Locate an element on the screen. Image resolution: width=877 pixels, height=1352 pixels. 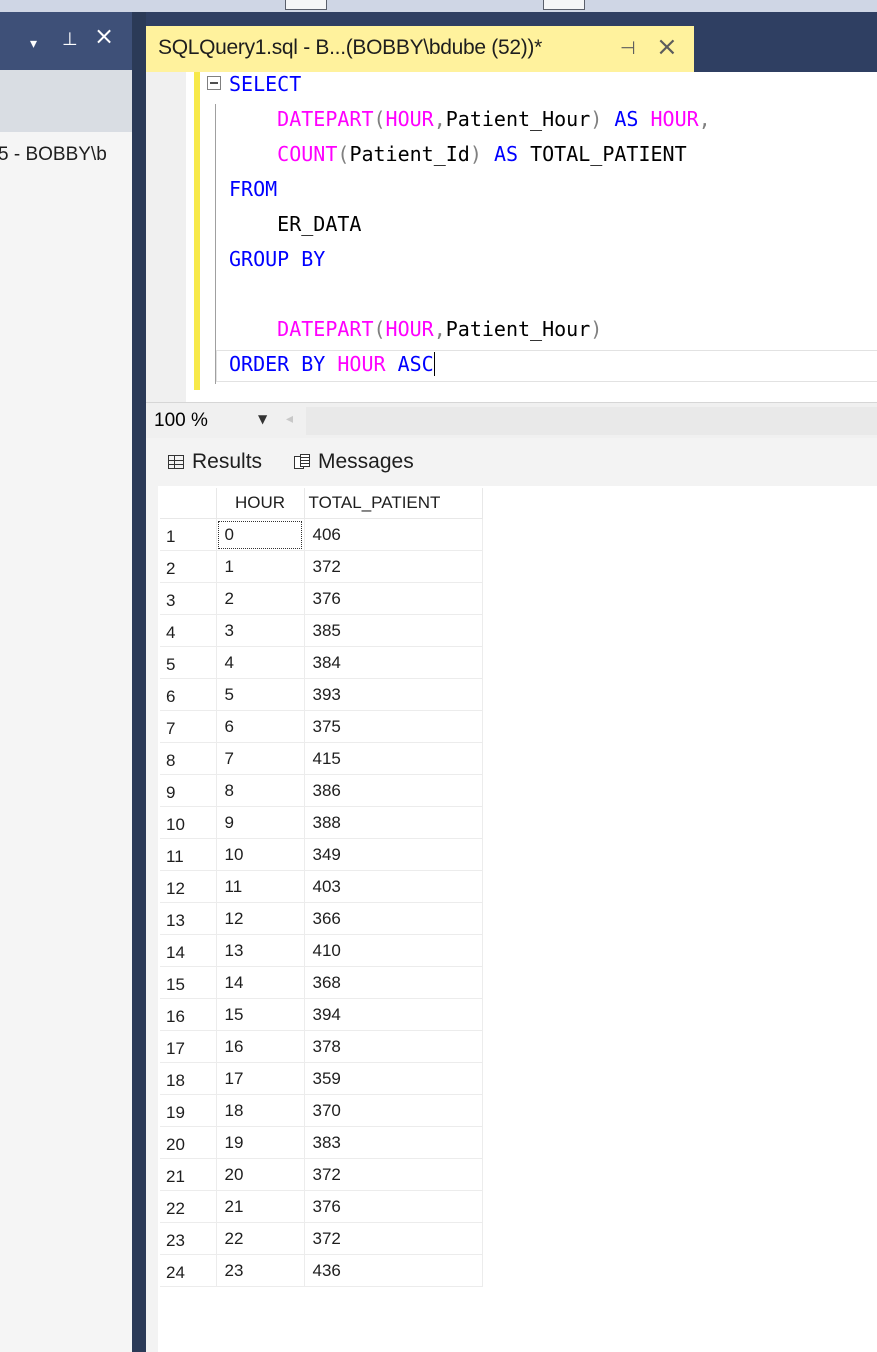
hour-cell: 13 is located at coordinates (260, 950).